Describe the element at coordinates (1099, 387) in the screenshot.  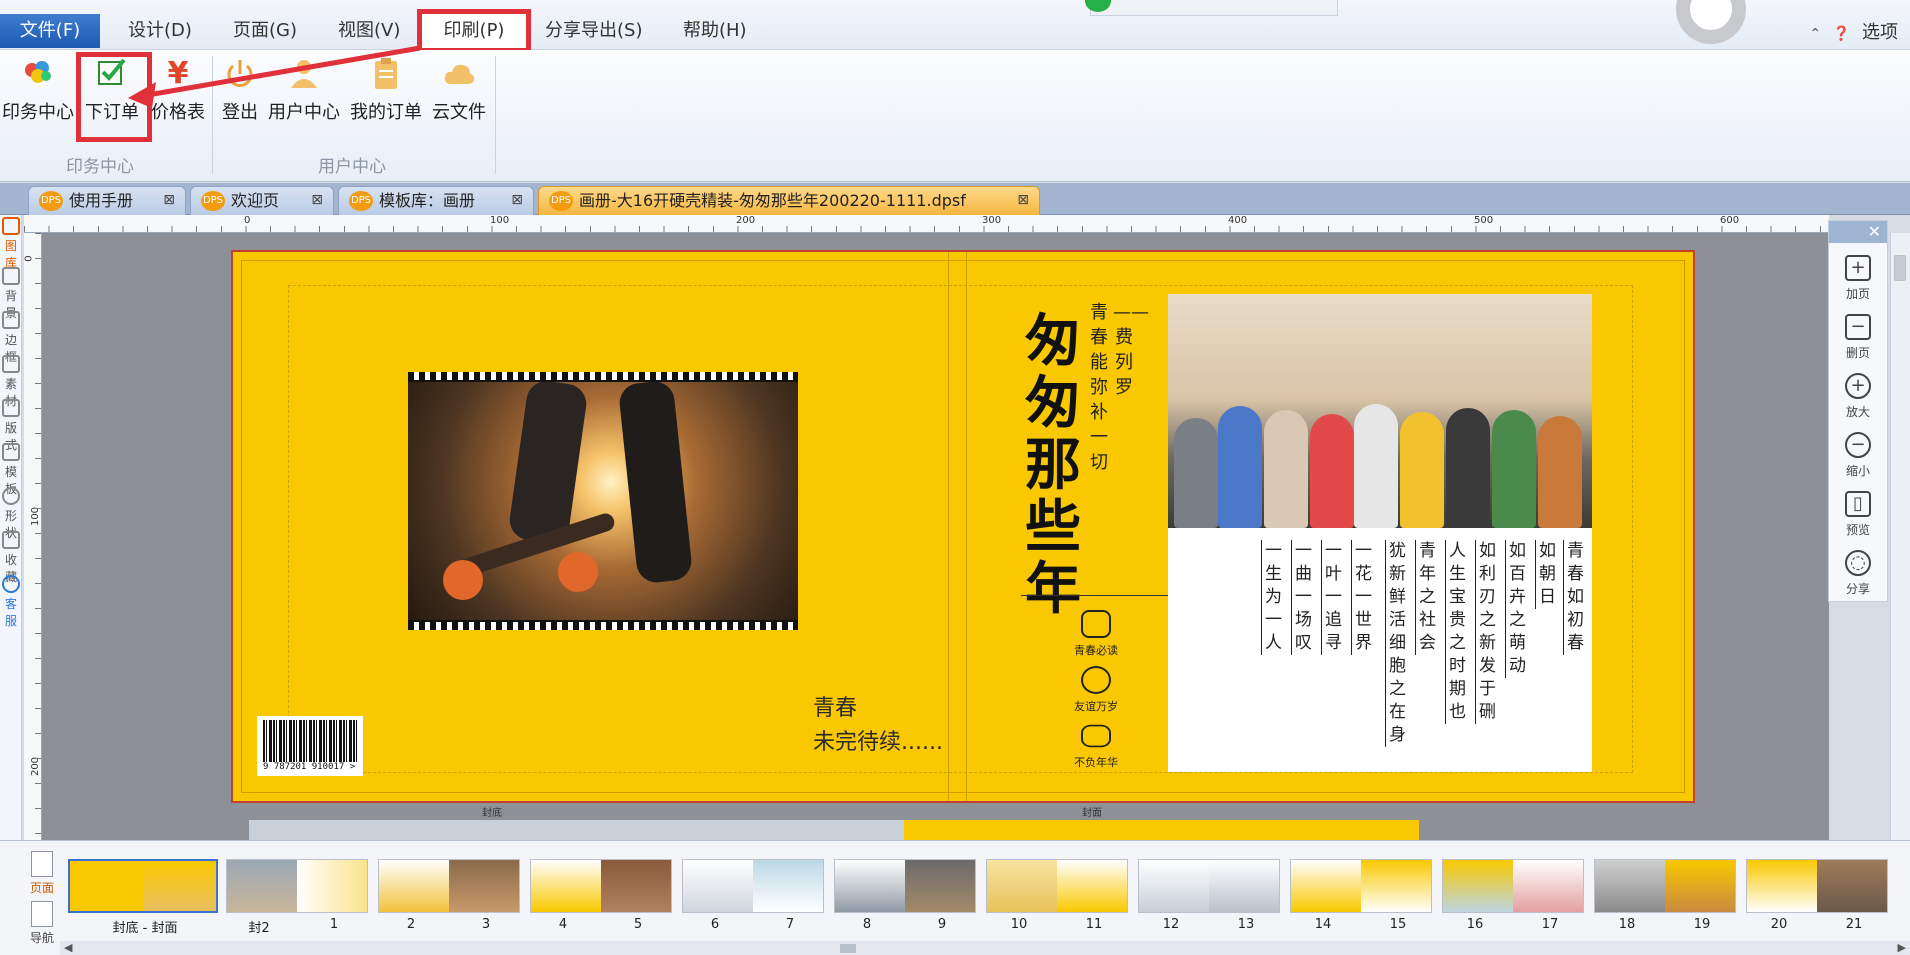
I see `cover-subtitle: 青春能弥补一切` at that location.